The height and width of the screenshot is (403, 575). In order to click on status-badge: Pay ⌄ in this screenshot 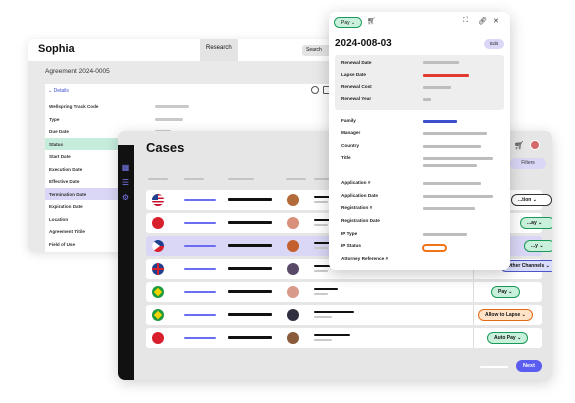, I will do `click(348, 22)`.